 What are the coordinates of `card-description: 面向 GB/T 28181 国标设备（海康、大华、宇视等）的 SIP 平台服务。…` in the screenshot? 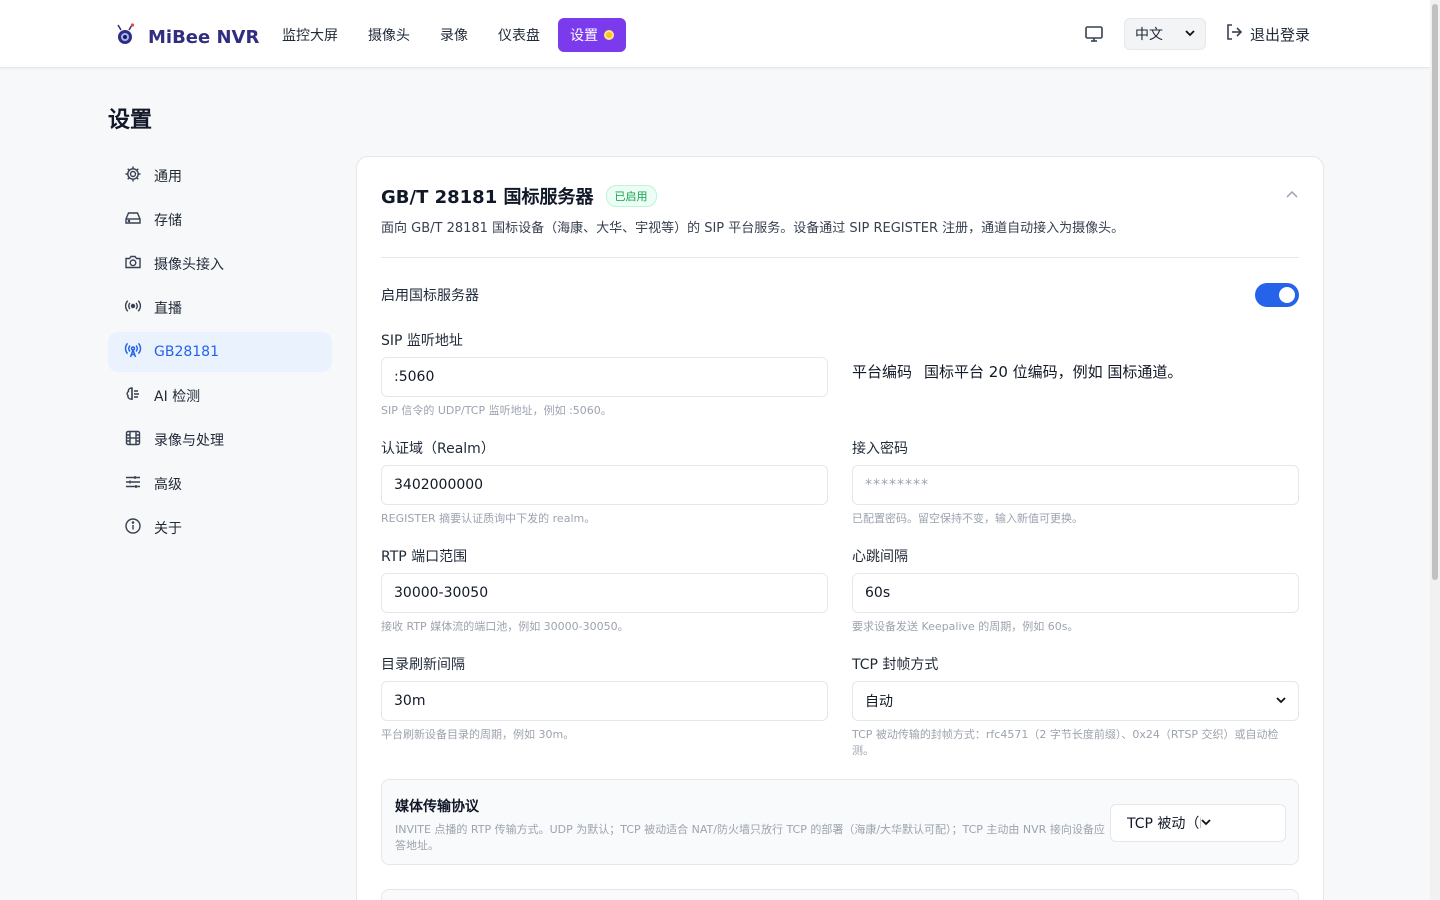 It's located at (753, 228).